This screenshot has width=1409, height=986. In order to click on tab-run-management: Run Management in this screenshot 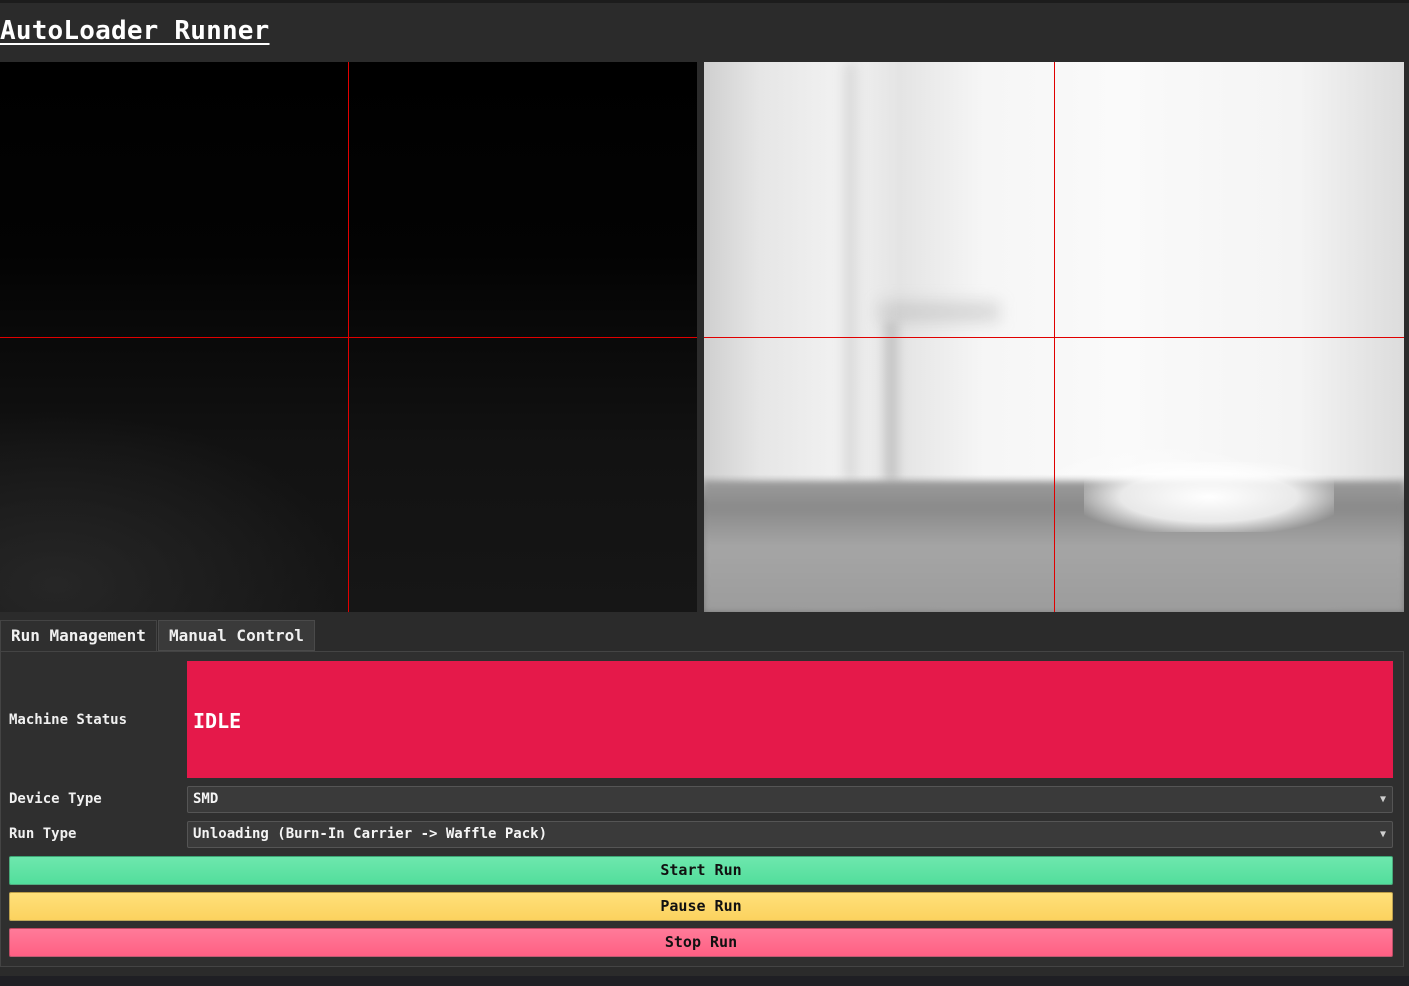, I will do `click(78, 635)`.